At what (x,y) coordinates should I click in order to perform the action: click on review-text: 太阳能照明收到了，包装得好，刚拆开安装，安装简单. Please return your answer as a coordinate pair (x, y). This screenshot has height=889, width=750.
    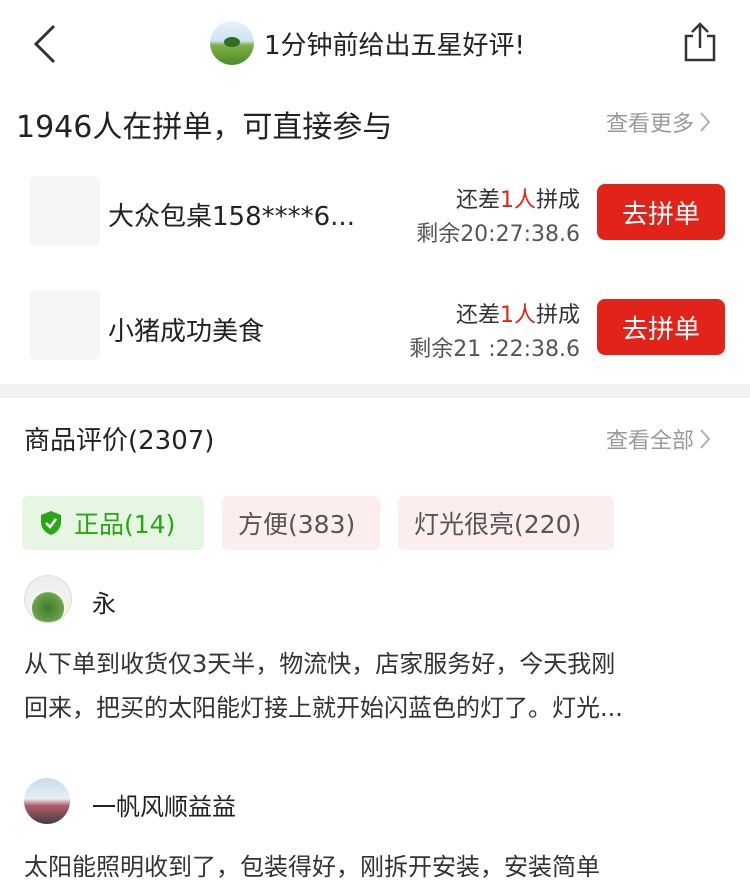
    Looking at the image, I should click on (384, 867).